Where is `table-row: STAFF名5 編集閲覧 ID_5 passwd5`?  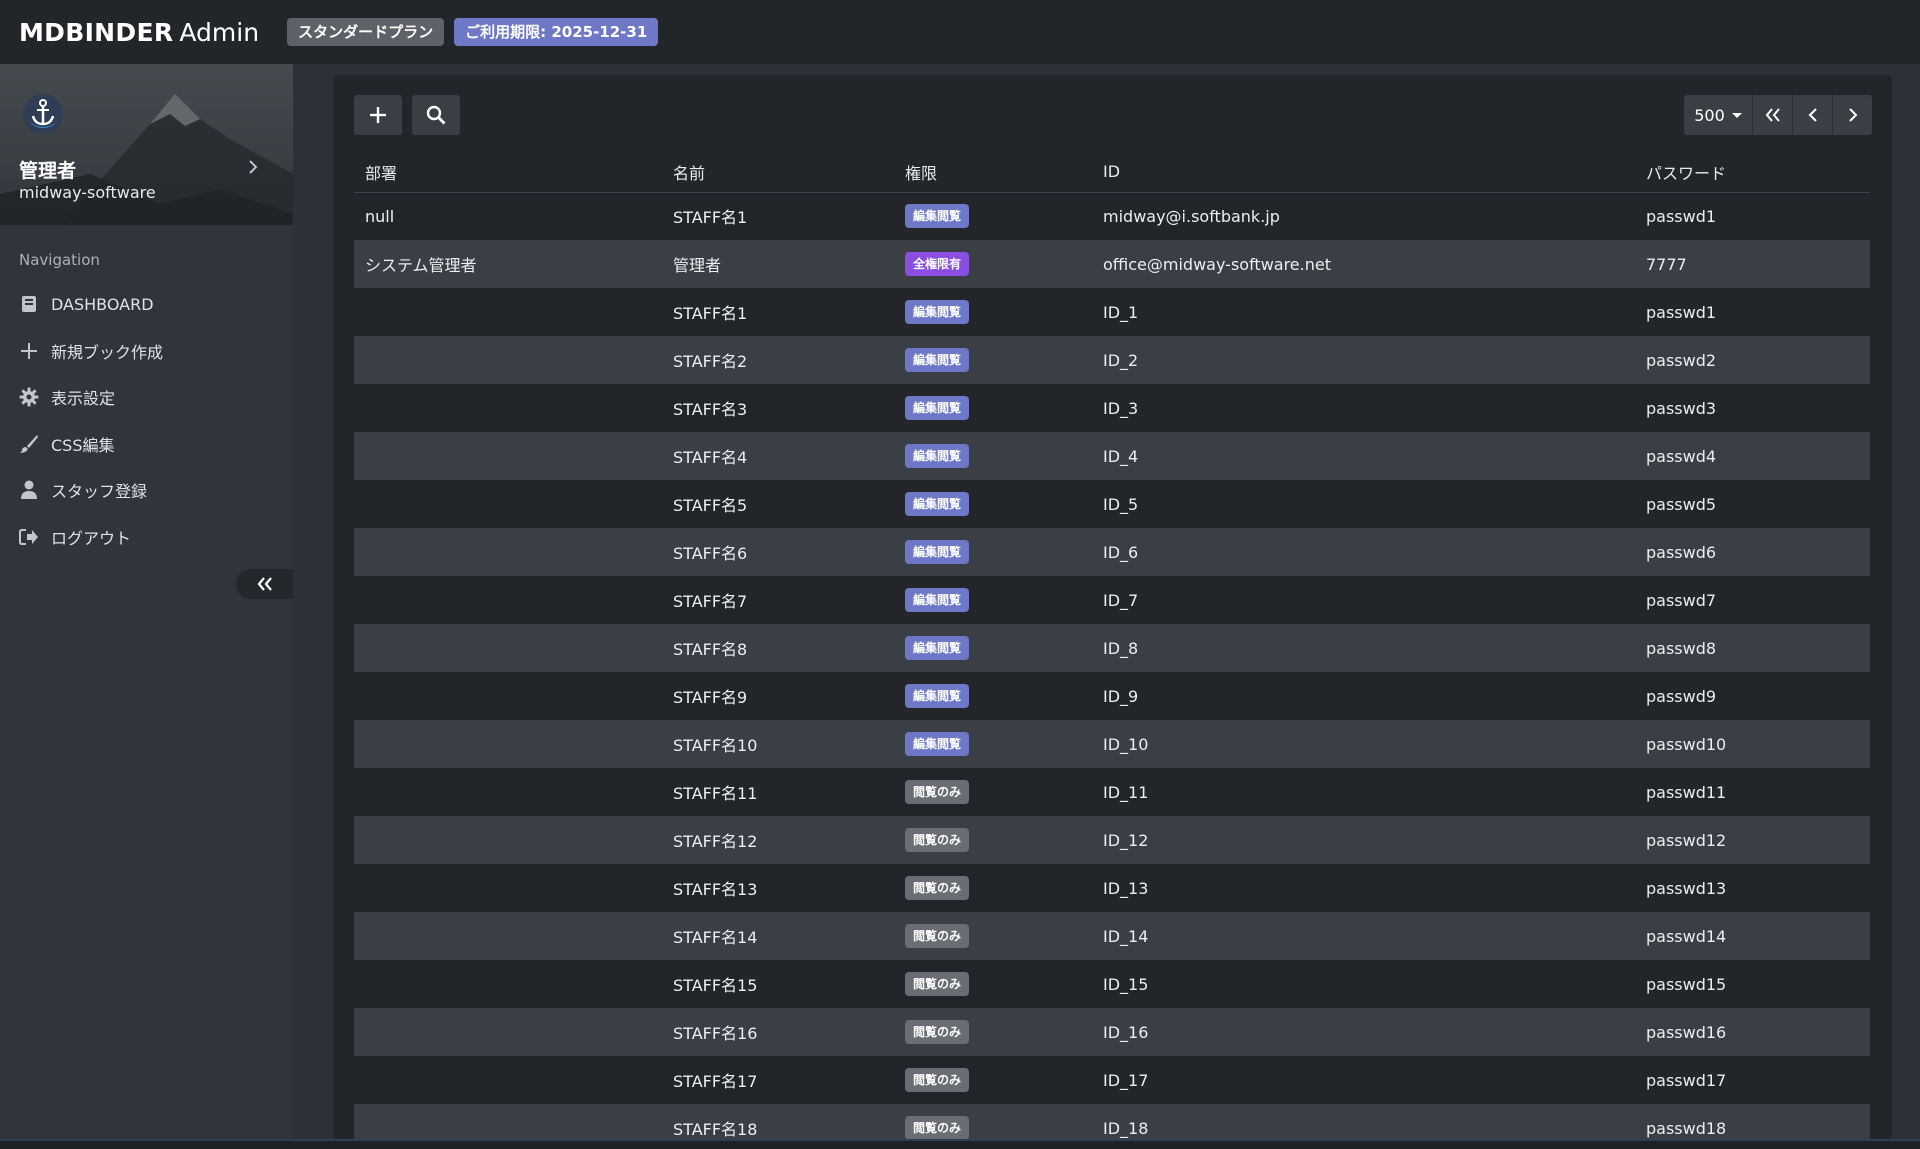
table-row: STAFF名5 編集閲覧 ID_5 passwd5 is located at coordinates (1112, 504).